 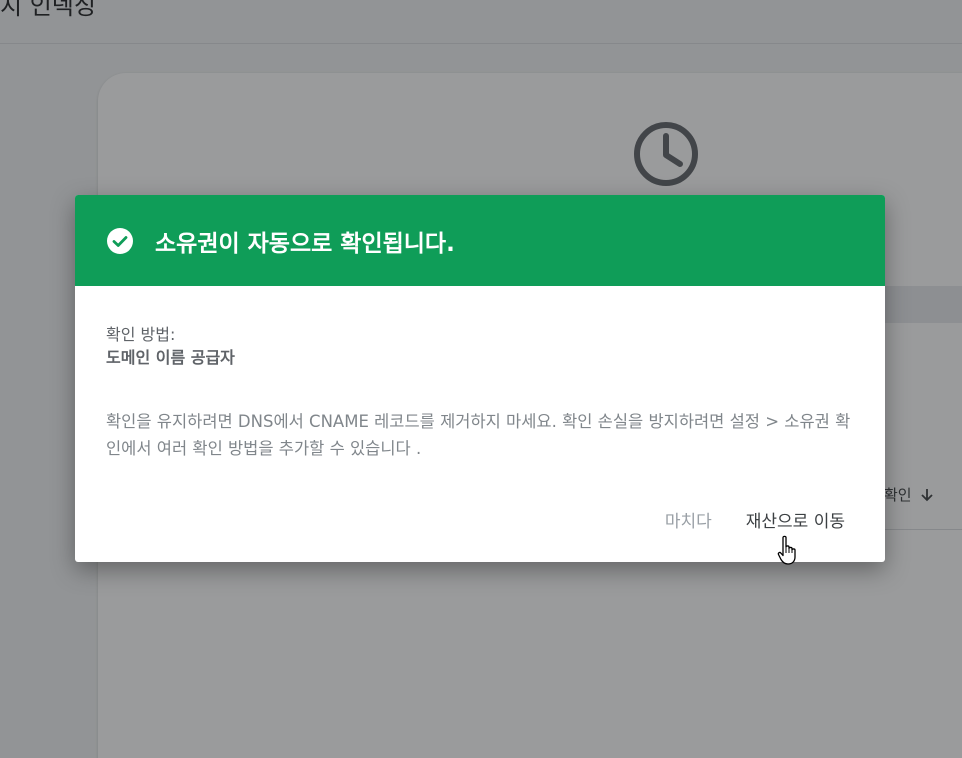 I want to click on dialog-header: 소유권이 자동으로 확인됩니다., so click(x=480, y=240).